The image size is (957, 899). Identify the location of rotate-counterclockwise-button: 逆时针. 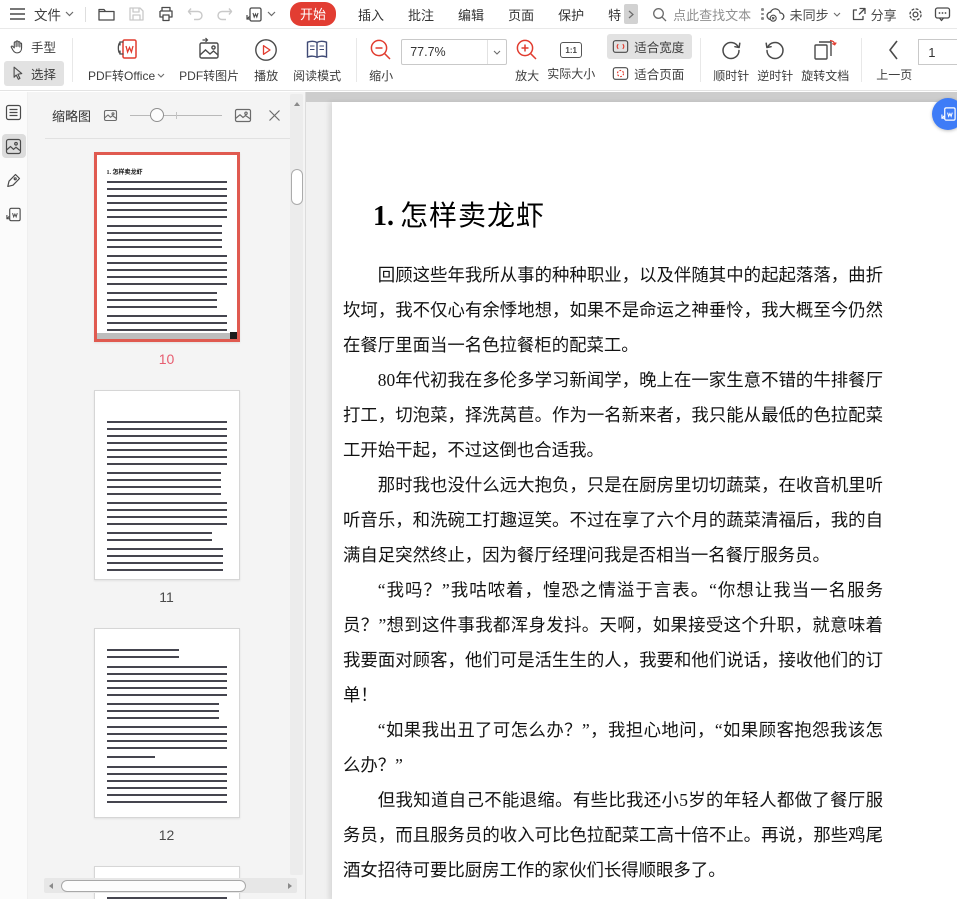
(775, 60).